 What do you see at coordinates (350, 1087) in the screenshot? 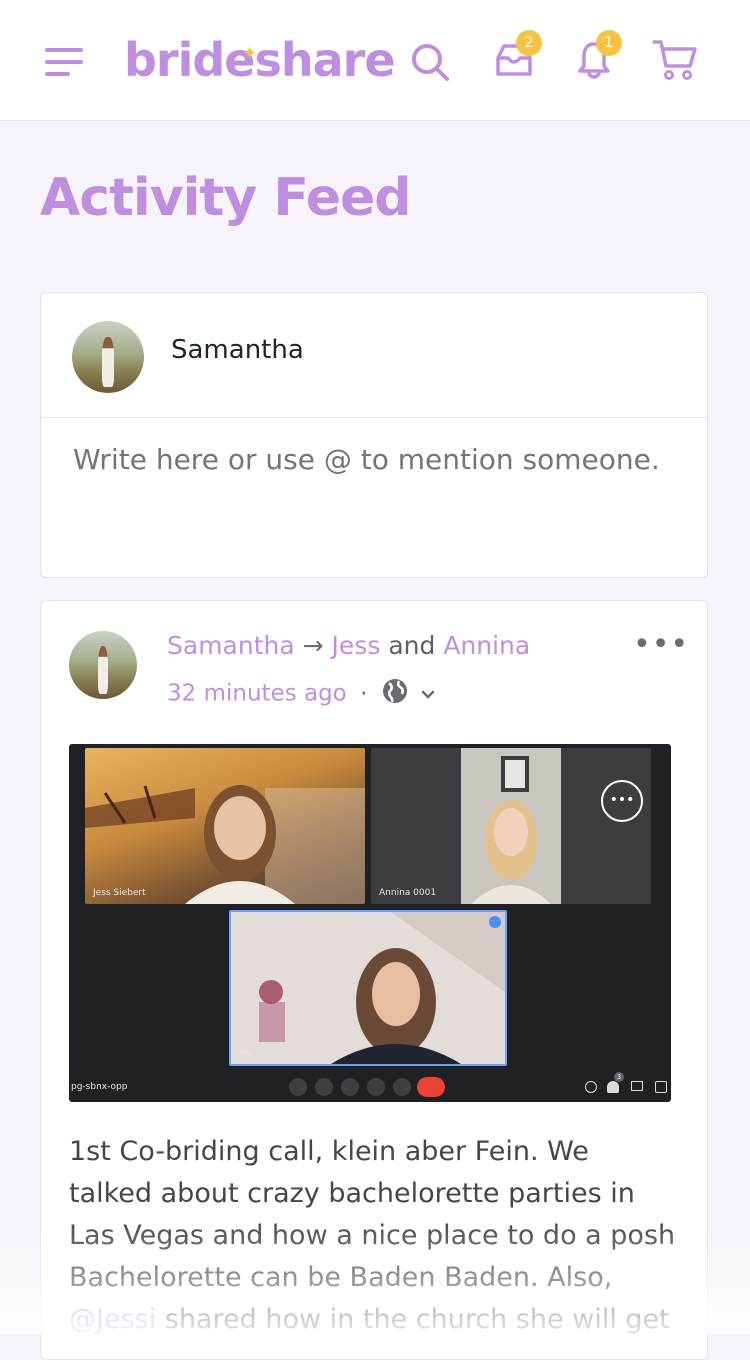
I see `captions-icon` at bounding box center [350, 1087].